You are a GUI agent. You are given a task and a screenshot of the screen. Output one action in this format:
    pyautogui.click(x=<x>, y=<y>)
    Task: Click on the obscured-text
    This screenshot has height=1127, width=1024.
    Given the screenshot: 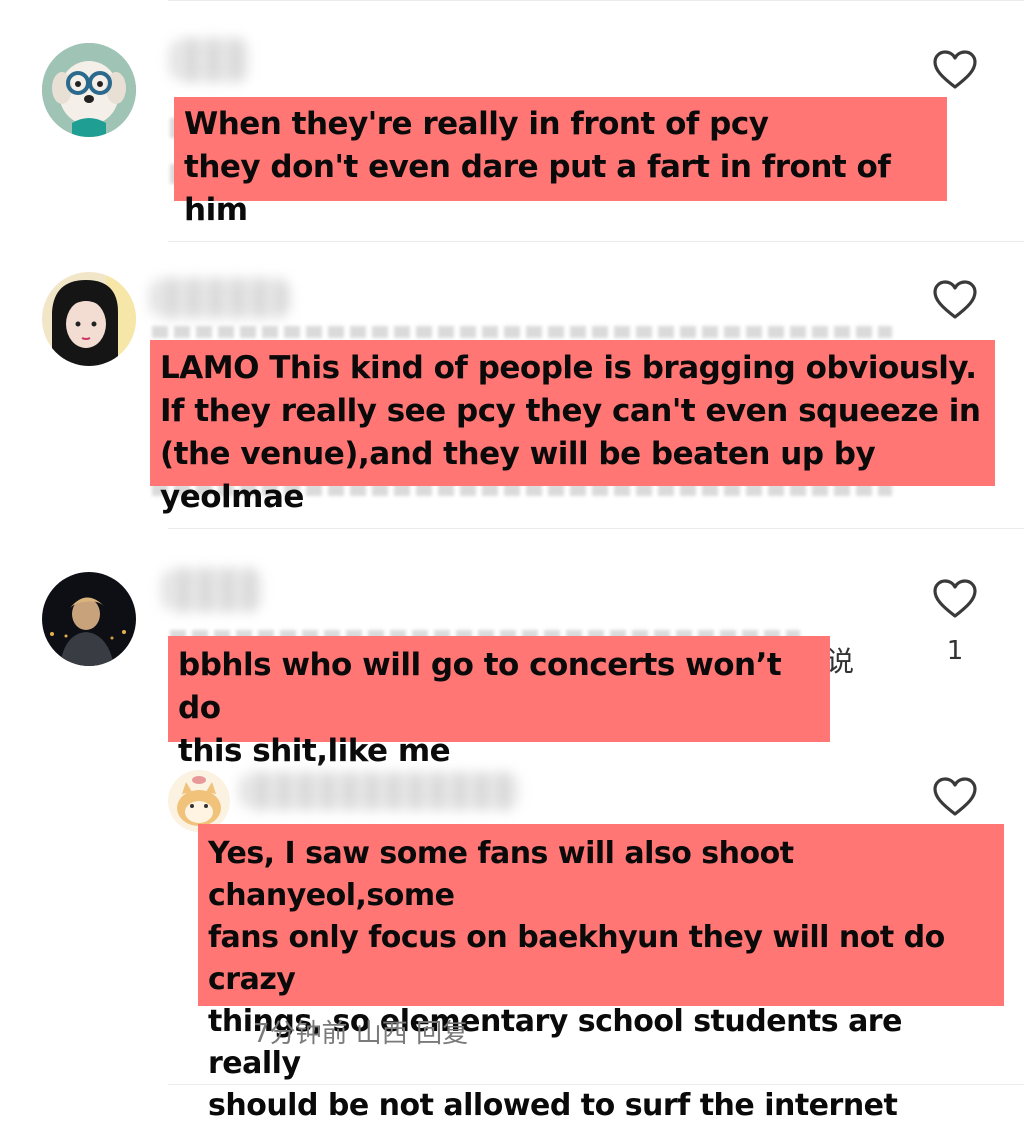 What is the action you would take?
    pyautogui.click(x=522, y=332)
    